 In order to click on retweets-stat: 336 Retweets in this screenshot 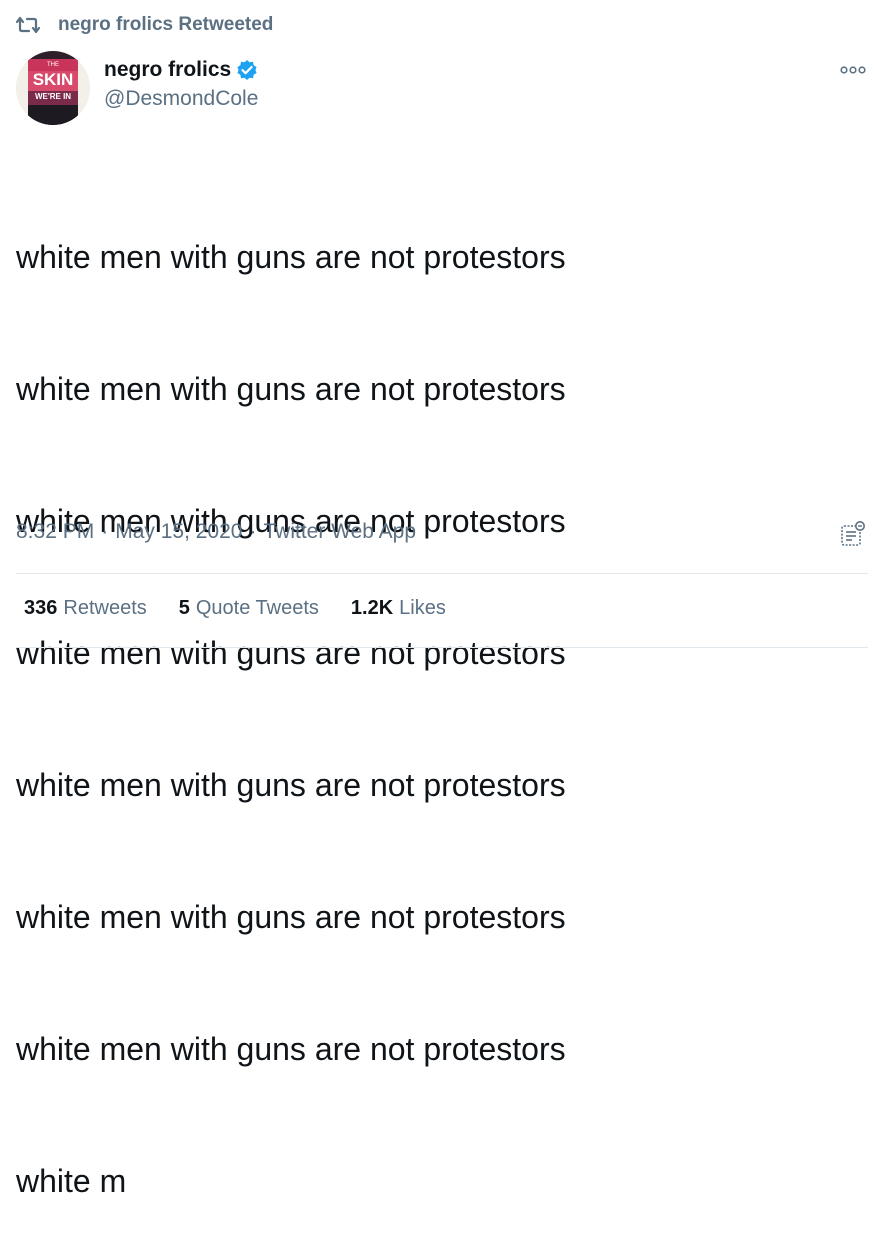, I will do `click(85, 608)`.